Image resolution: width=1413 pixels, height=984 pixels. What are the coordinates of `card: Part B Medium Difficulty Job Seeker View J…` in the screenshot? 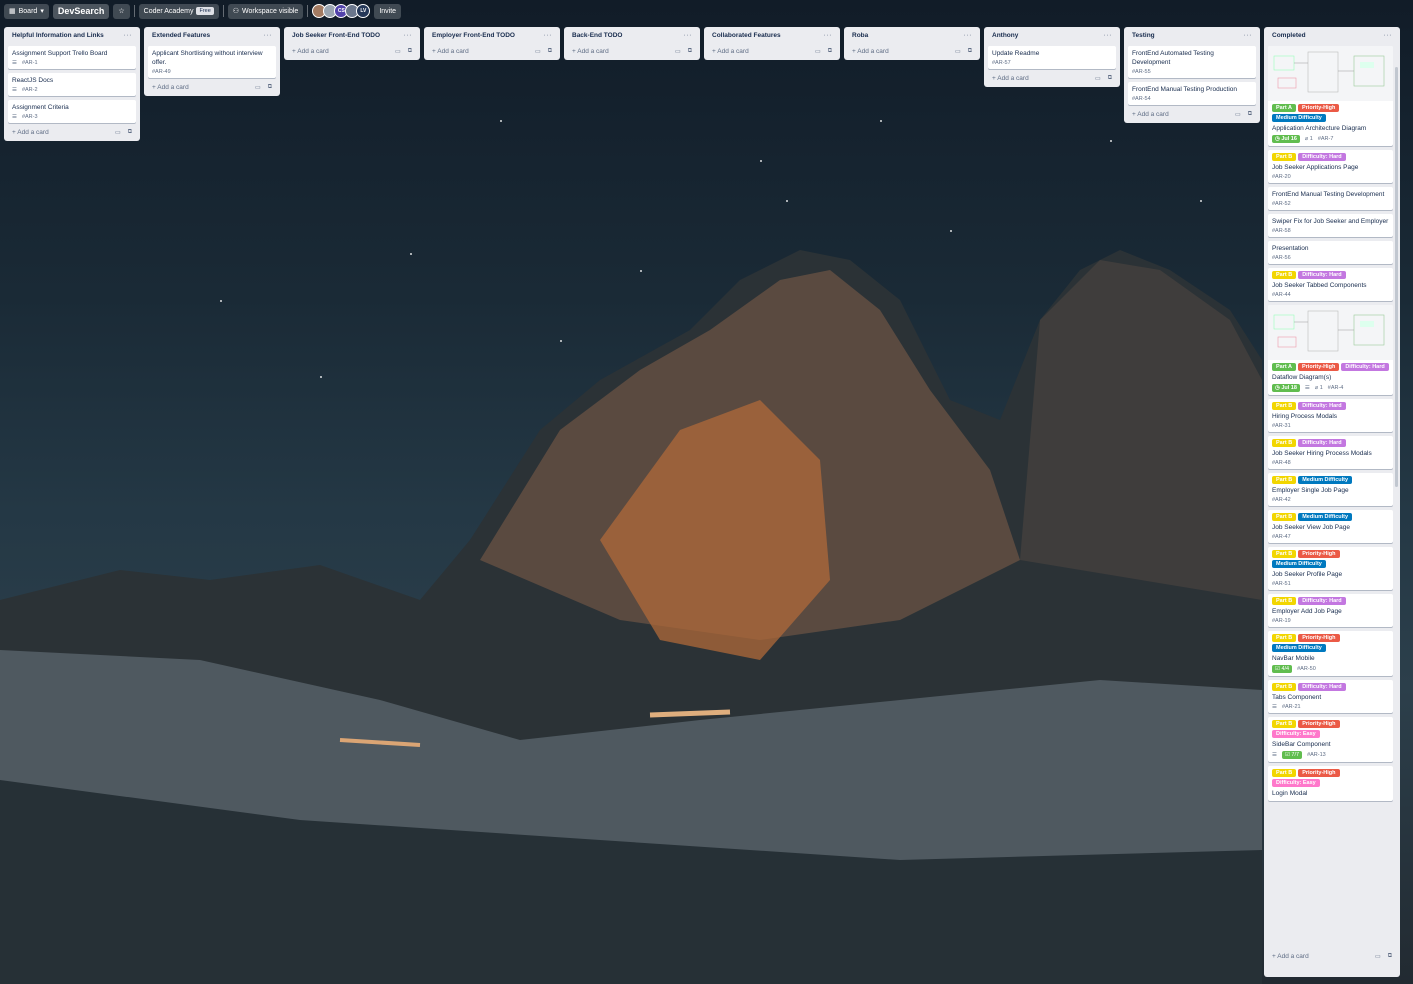 It's located at (1330, 526).